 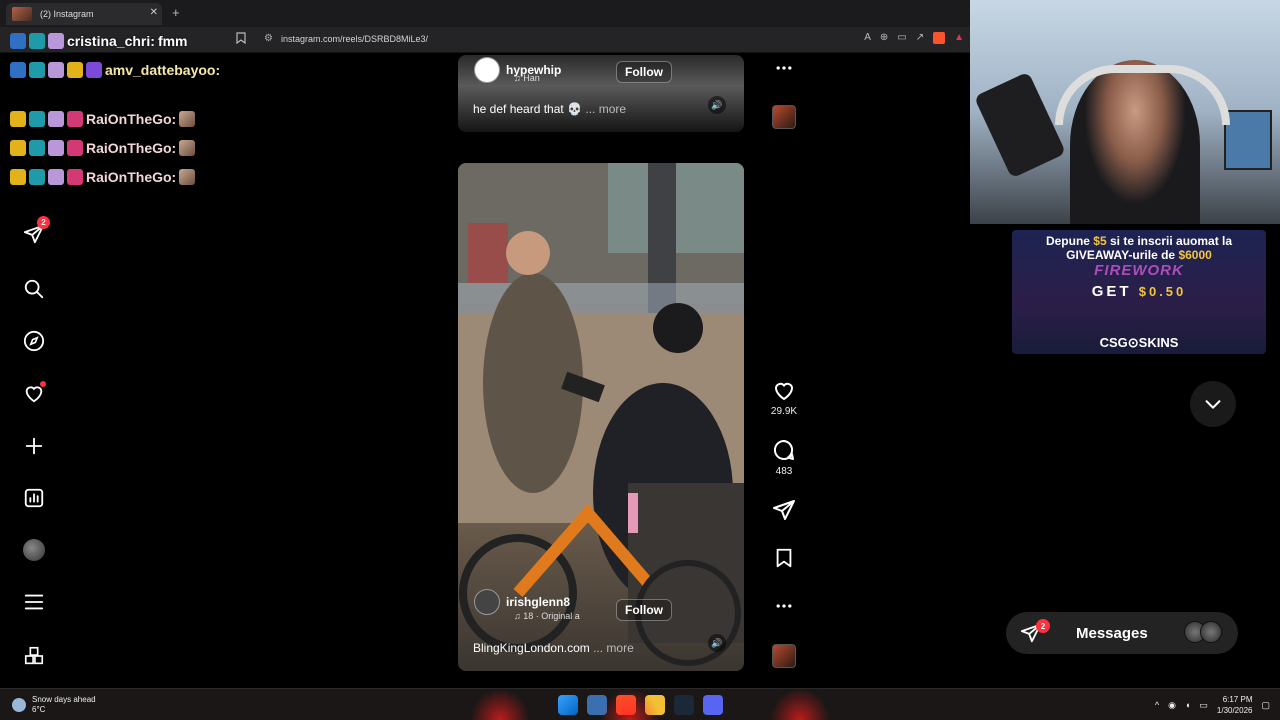 I want to click on ad-amount: $6000, so click(x=1195, y=255).